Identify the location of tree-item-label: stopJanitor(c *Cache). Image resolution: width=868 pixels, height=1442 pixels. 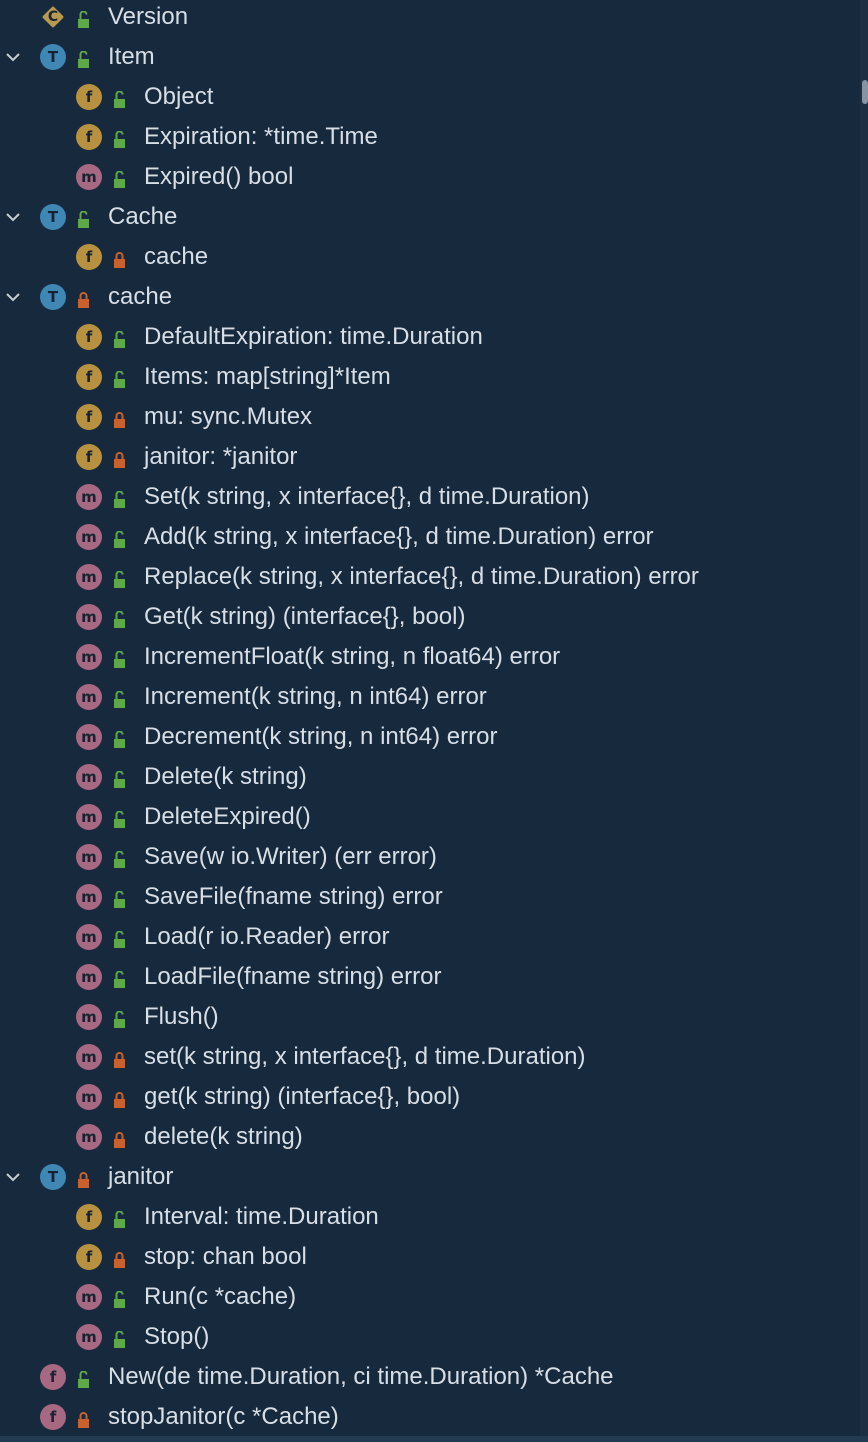
(223, 1416).